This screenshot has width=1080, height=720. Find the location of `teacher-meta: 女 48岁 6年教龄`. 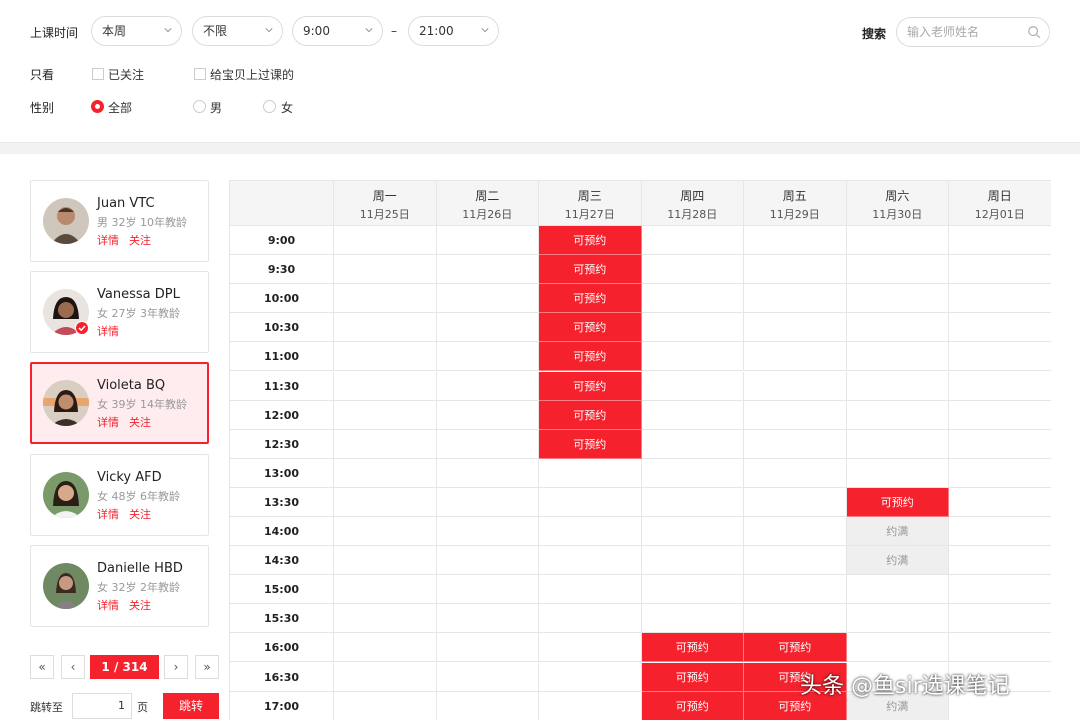

teacher-meta: 女 48岁 6年教龄 is located at coordinates (138, 496).